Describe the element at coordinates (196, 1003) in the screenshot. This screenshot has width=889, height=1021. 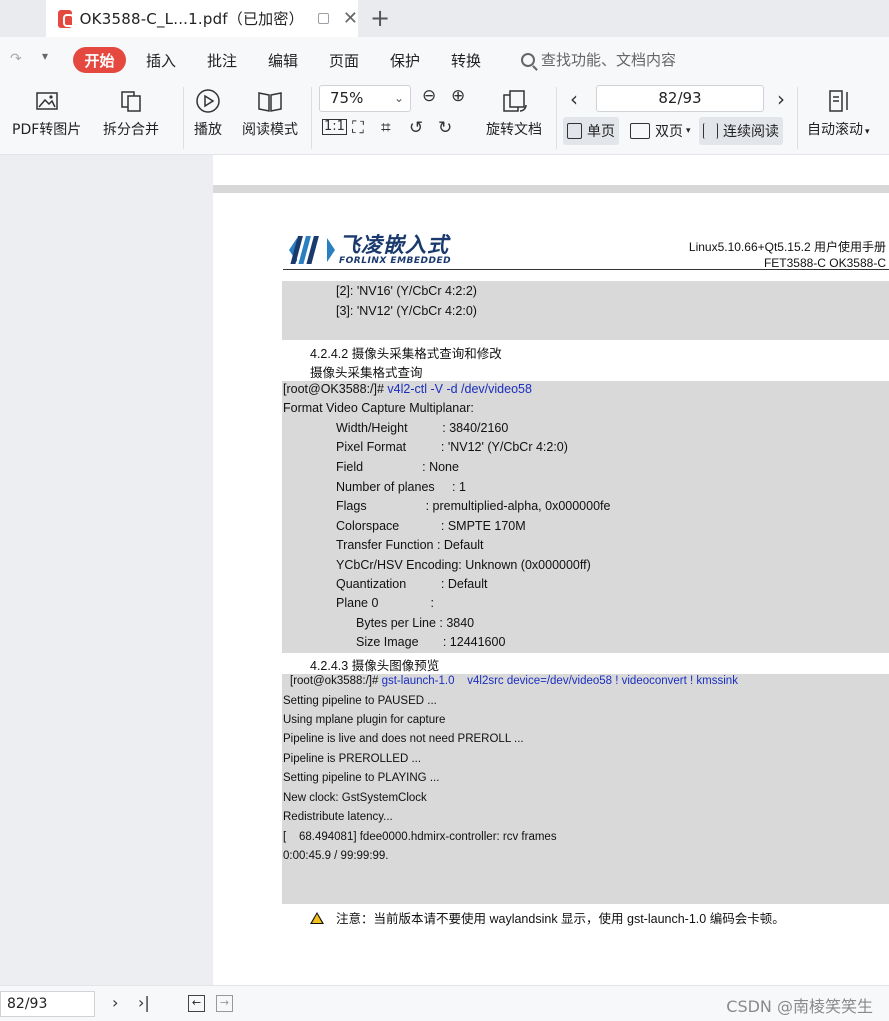
I see `back-icon: ←` at that location.